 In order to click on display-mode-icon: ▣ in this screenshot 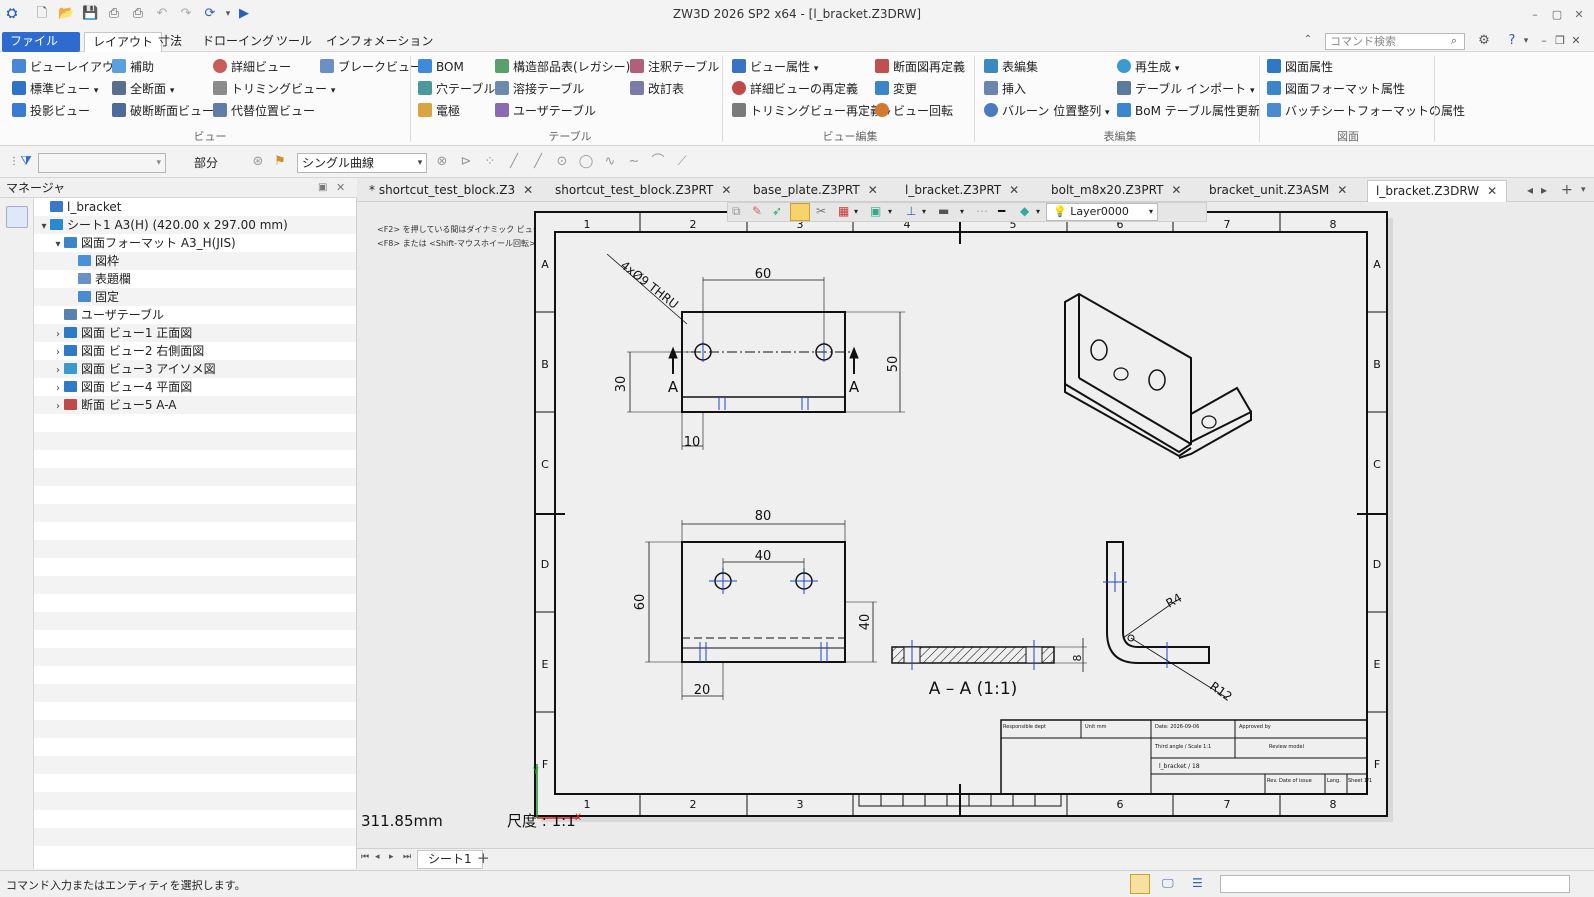, I will do `click(875, 211)`.